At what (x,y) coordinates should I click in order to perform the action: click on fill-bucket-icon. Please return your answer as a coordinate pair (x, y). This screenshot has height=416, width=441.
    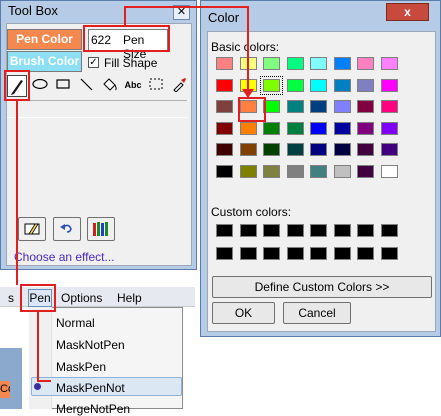
    Looking at the image, I should click on (110, 84).